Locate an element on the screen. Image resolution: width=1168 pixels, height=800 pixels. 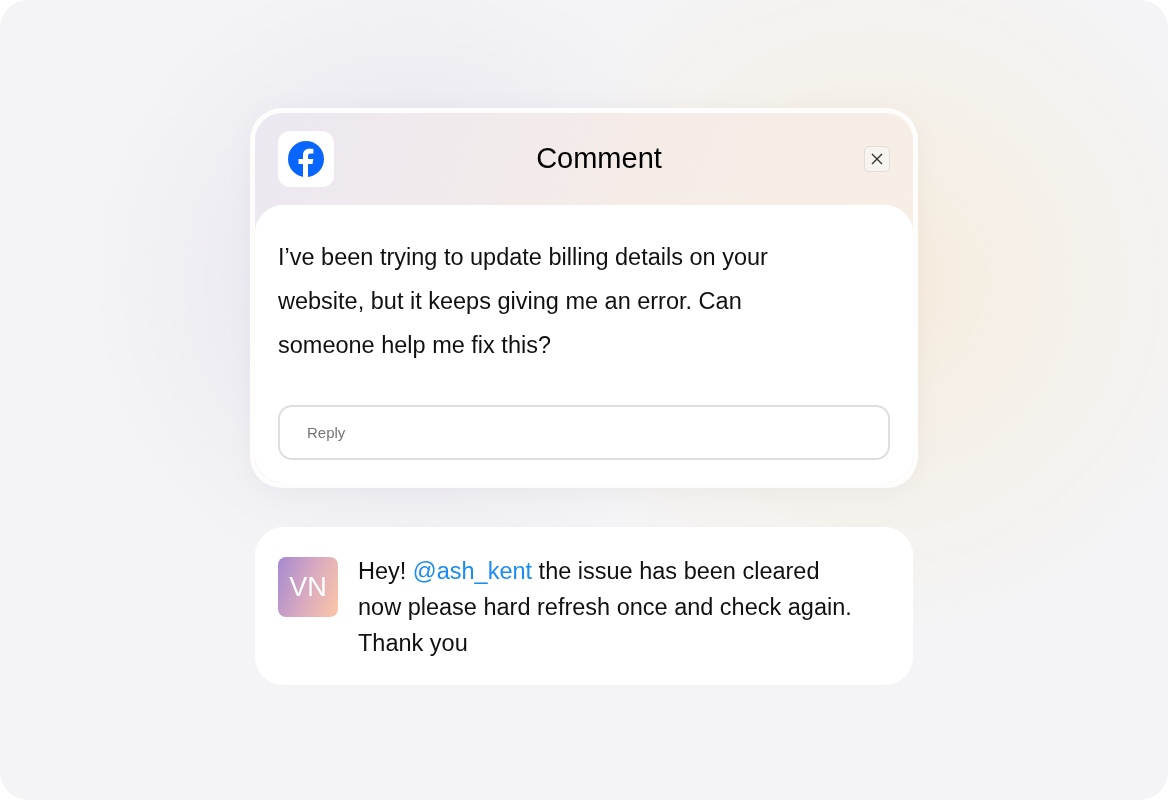
facebook-logo-icon is located at coordinates (306, 159).